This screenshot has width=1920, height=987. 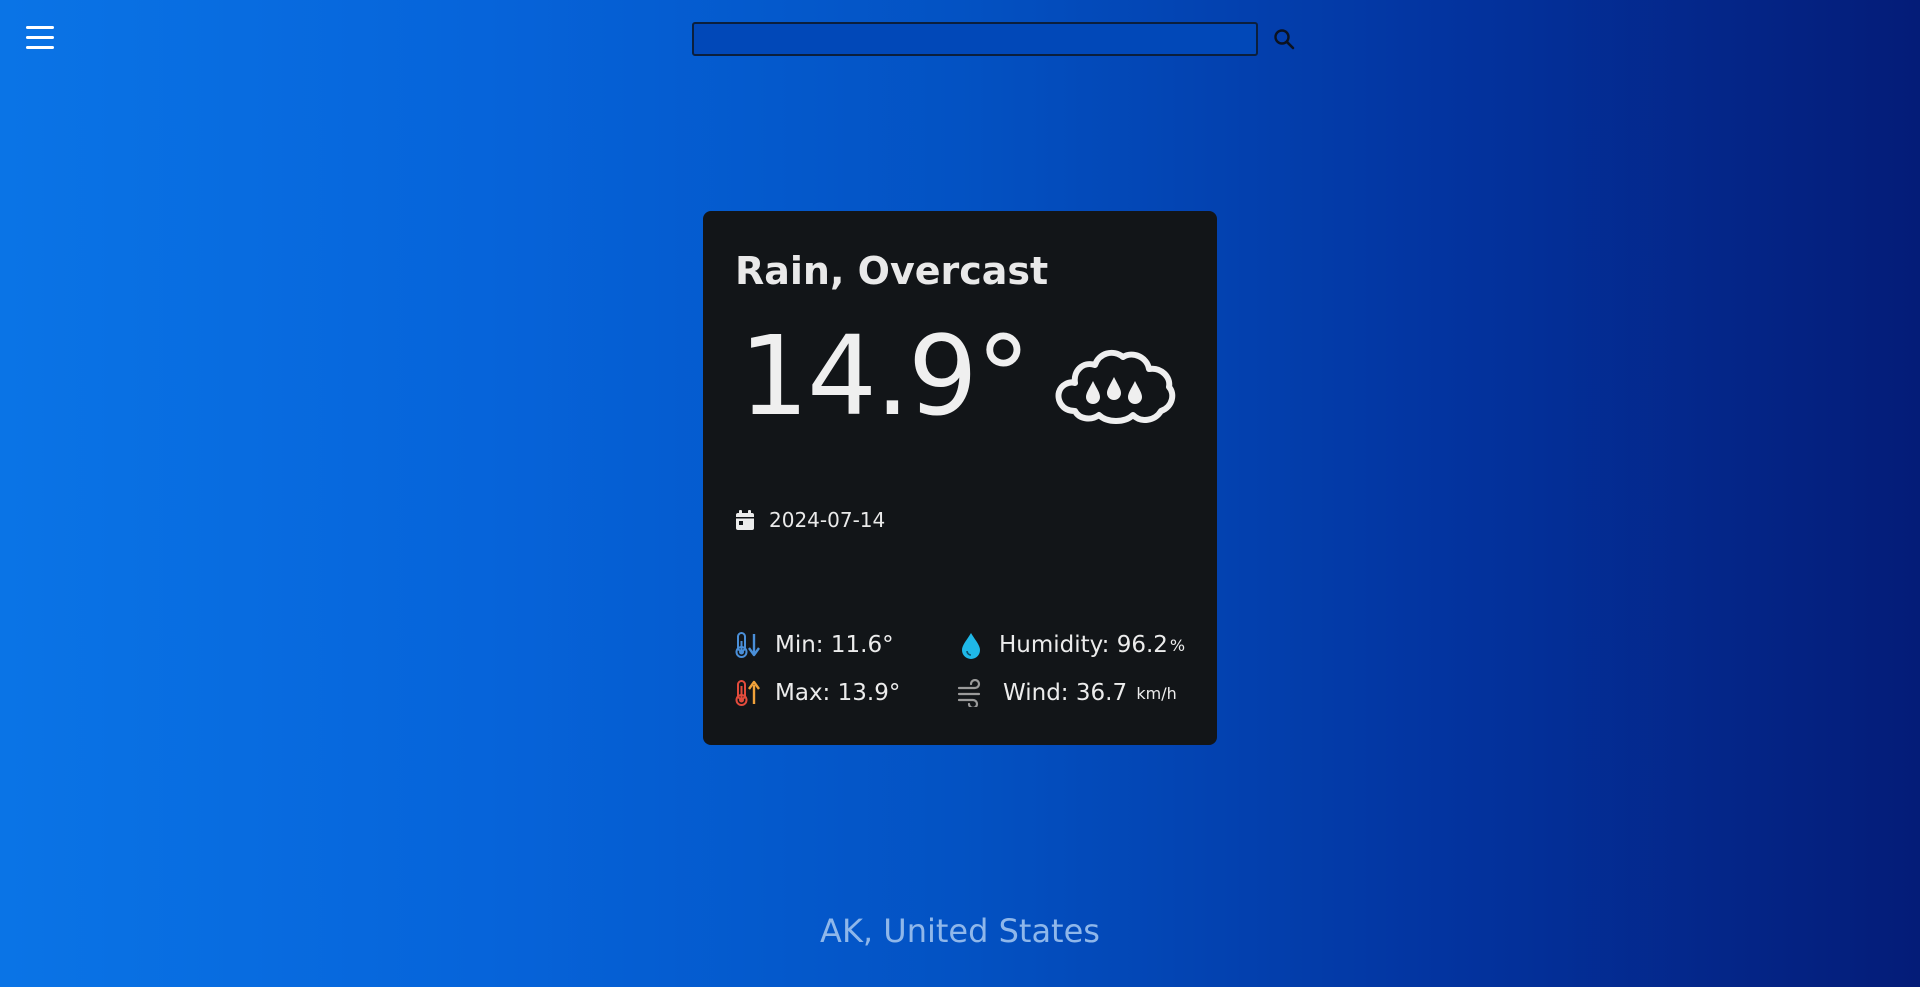 I want to click on date-row: 2024-07-14, so click(x=810, y=520).